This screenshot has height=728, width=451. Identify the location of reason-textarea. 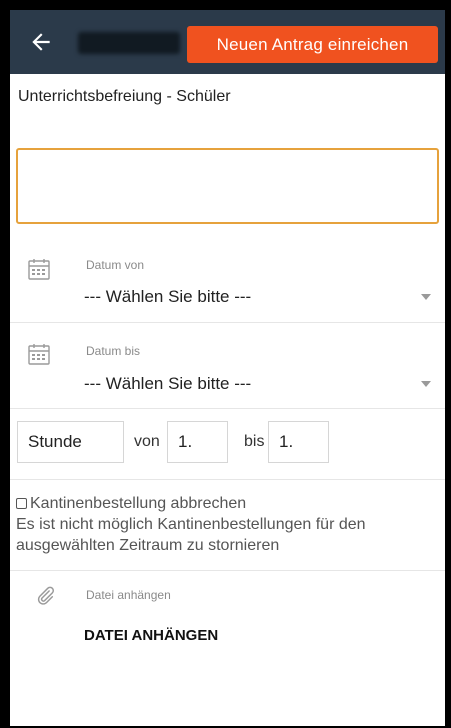
(227, 186).